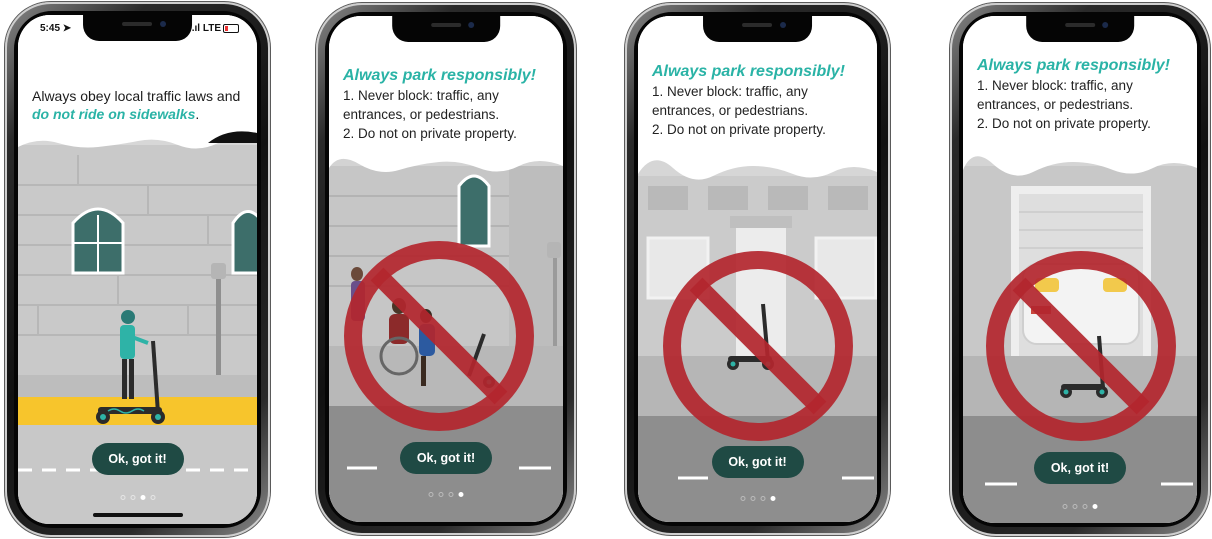  Describe the element at coordinates (137, 515) in the screenshot. I see `home-indicator` at that location.